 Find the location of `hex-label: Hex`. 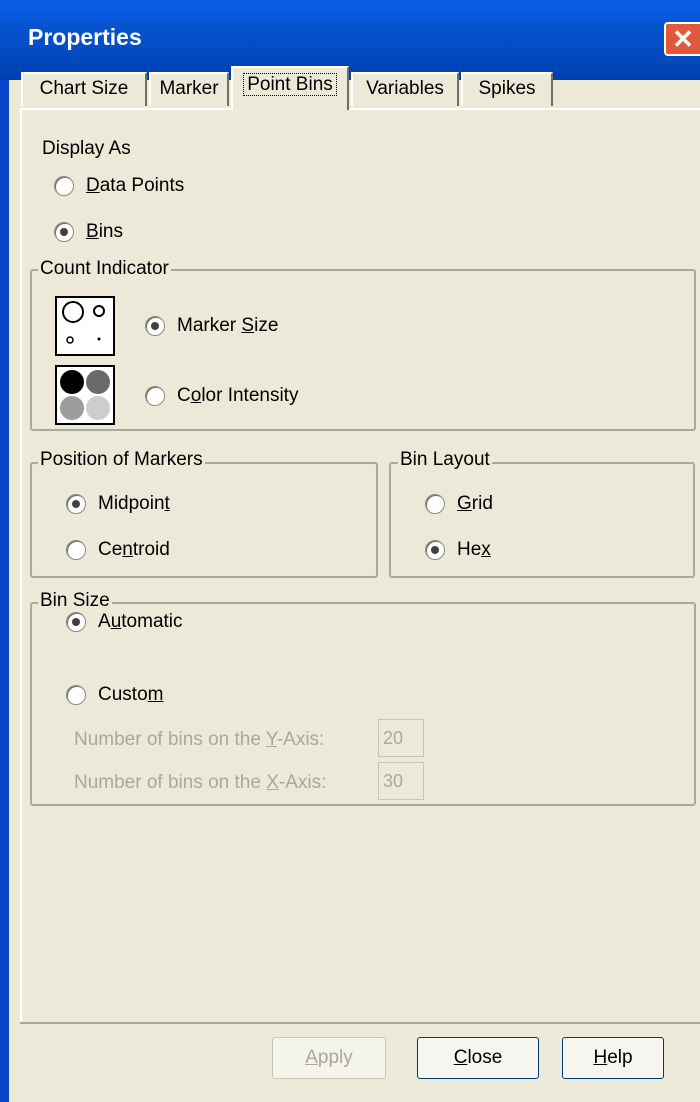

hex-label: Hex is located at coordinates (474, 550).